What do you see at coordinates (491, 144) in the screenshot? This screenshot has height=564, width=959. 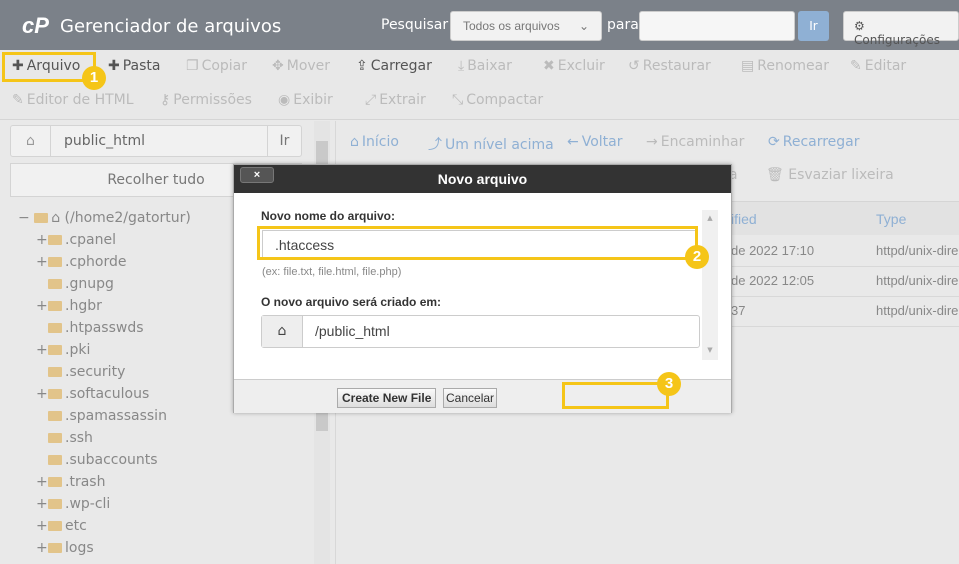 I see `btn-um-nível-acima: ⤴ Um nível acima` at bounding box center [491, 144].